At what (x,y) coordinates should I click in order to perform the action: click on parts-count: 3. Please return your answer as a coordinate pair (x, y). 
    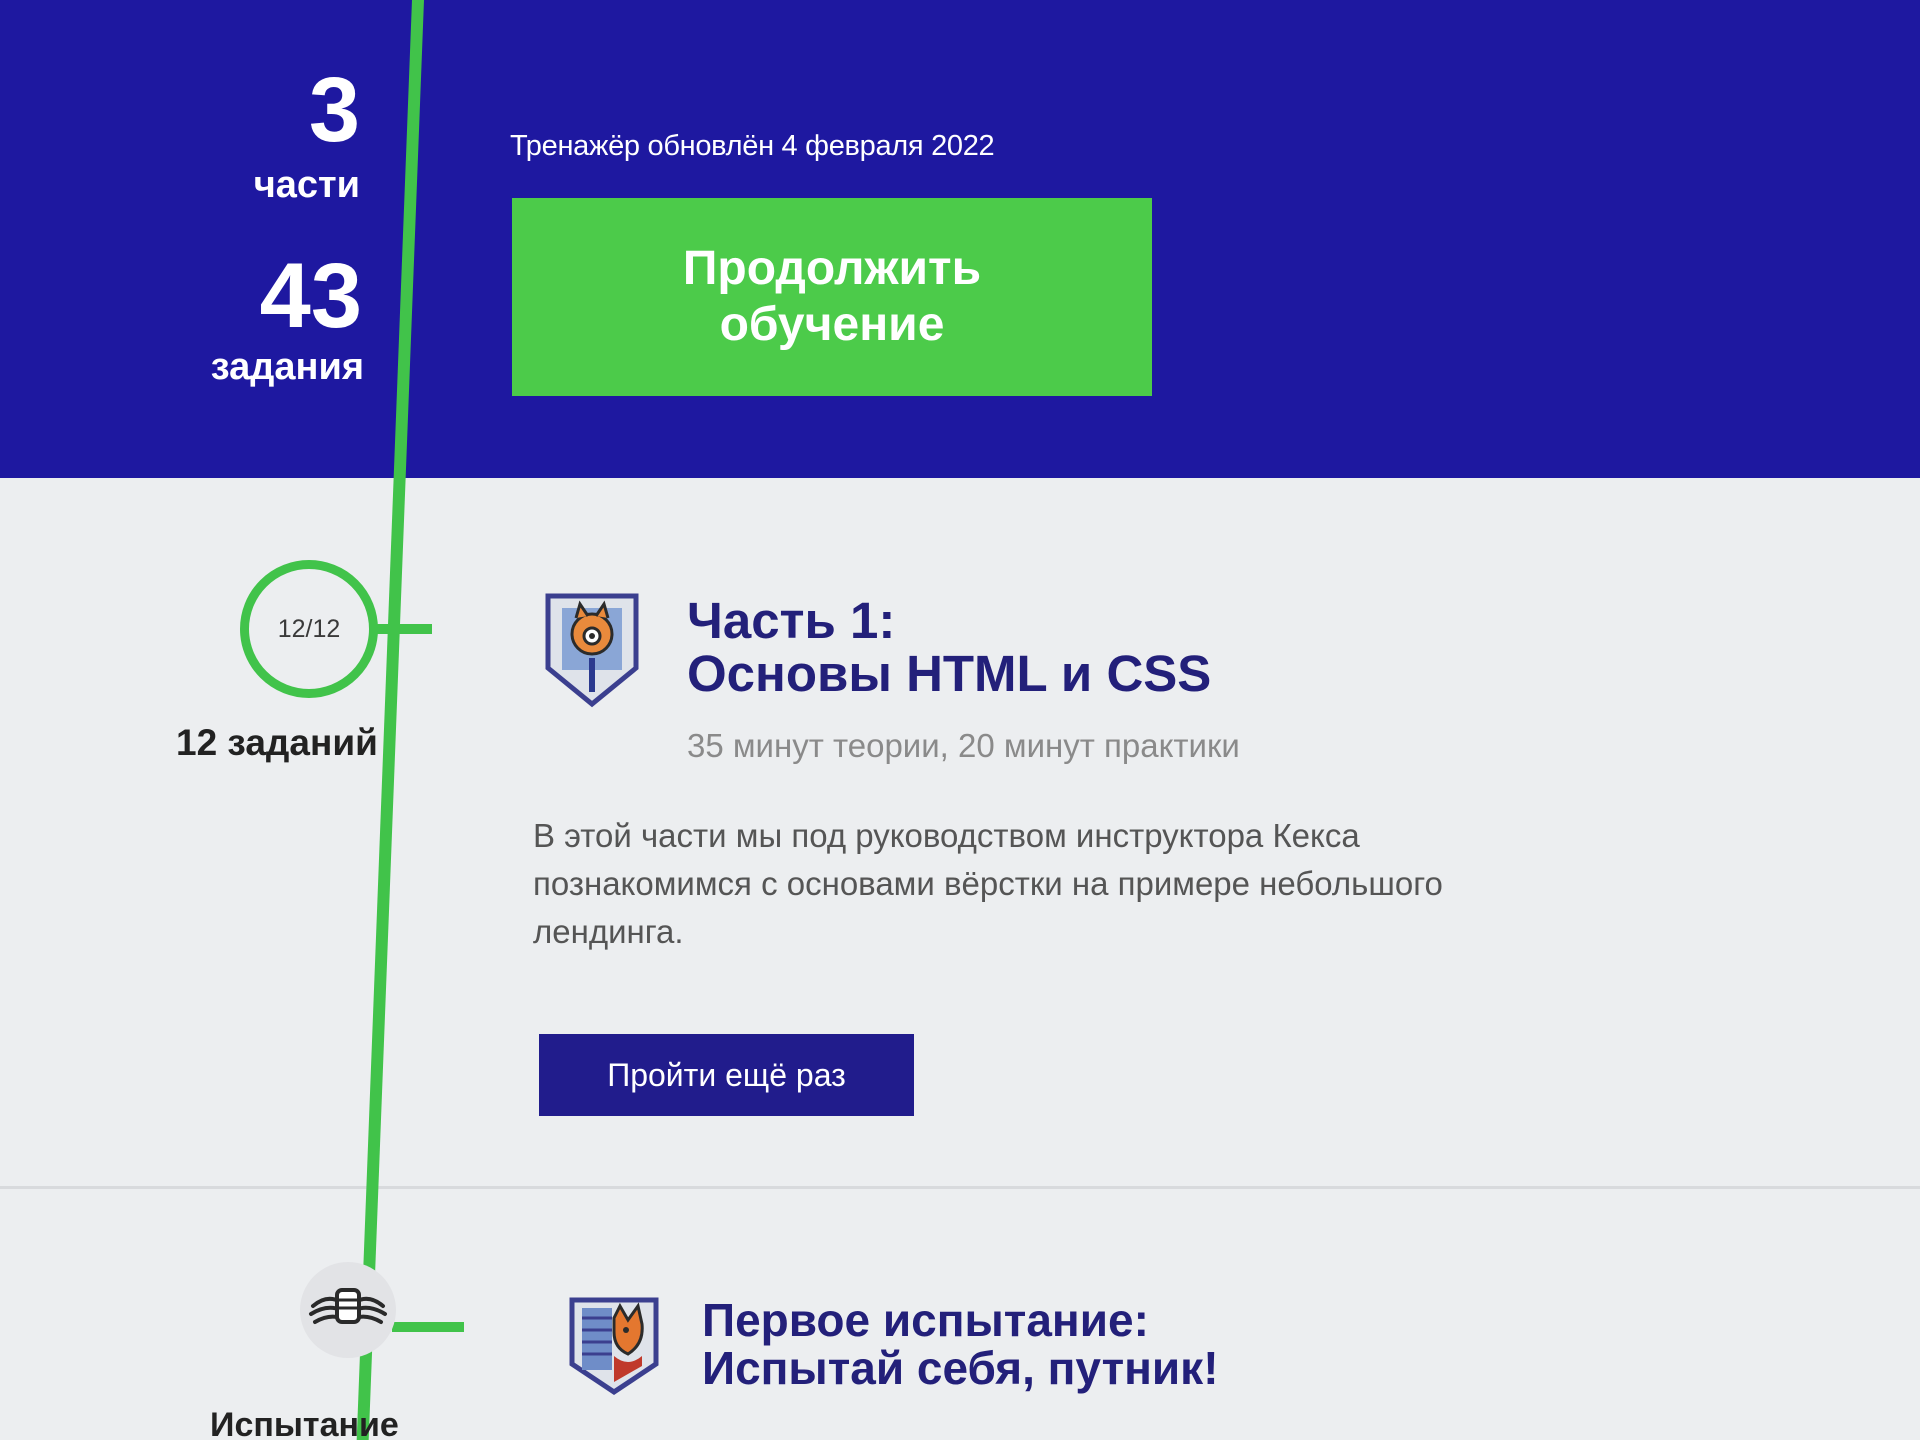
    Looking at the image, I should click on (334, 110).